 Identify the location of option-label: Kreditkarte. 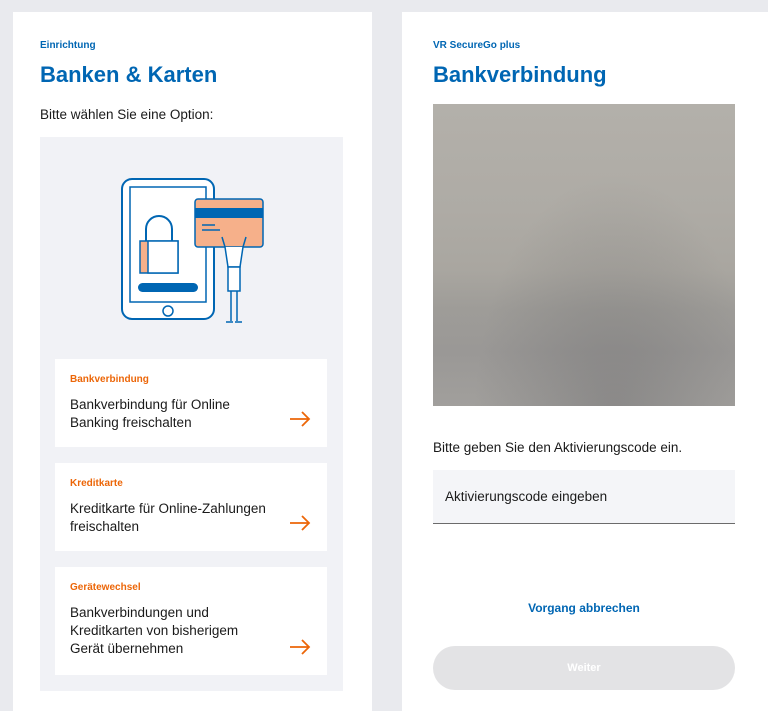
(96, 483).